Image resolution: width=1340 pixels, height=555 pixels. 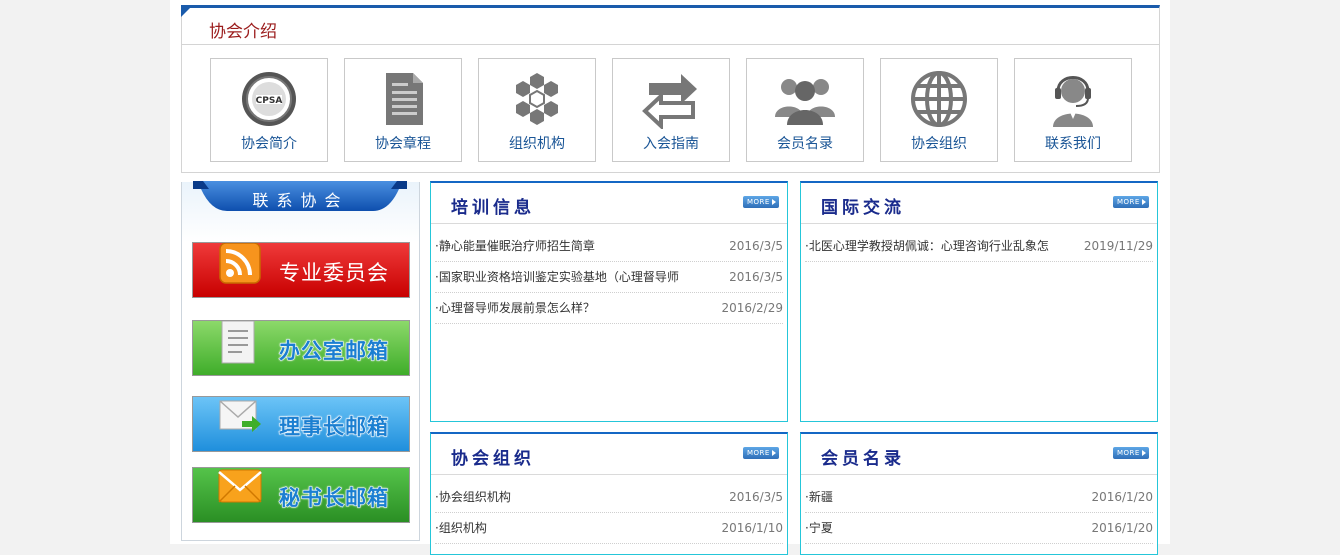 What do you see at coordinates (240, 416) in the screenshot?
I see `mail-forward-icon` at bounding box center [240, 416].